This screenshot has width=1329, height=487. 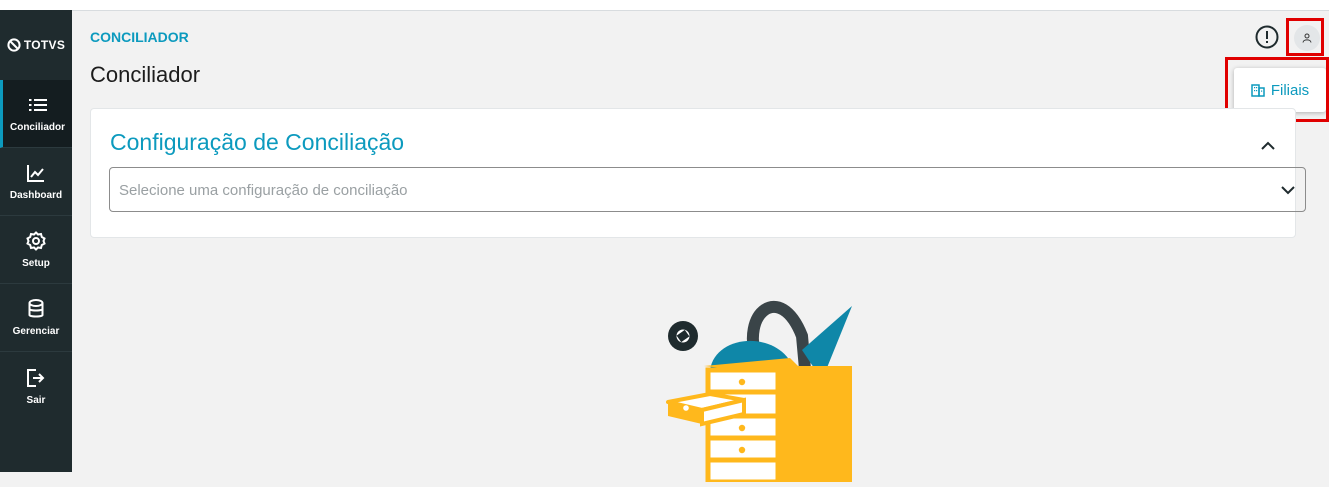 What do you see at coordinates (36, 331) in the screenshot?
I see `sidebar-item-label: Gerenciar` at bounding box center [36, 331].